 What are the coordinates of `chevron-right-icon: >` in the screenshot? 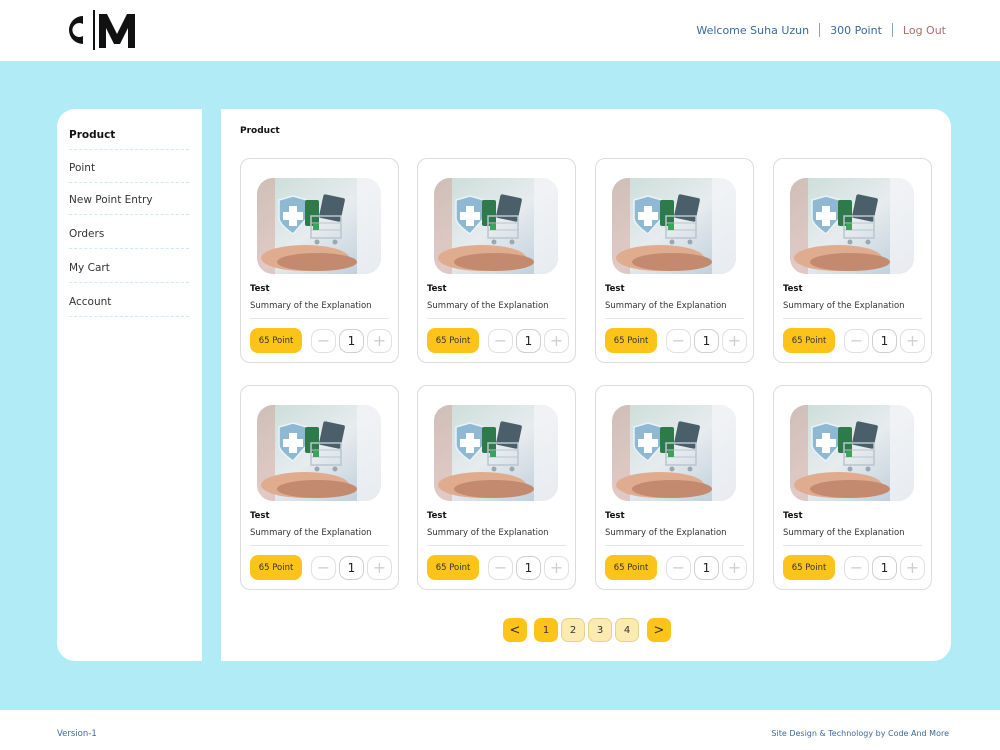 It's located at (659, 630).